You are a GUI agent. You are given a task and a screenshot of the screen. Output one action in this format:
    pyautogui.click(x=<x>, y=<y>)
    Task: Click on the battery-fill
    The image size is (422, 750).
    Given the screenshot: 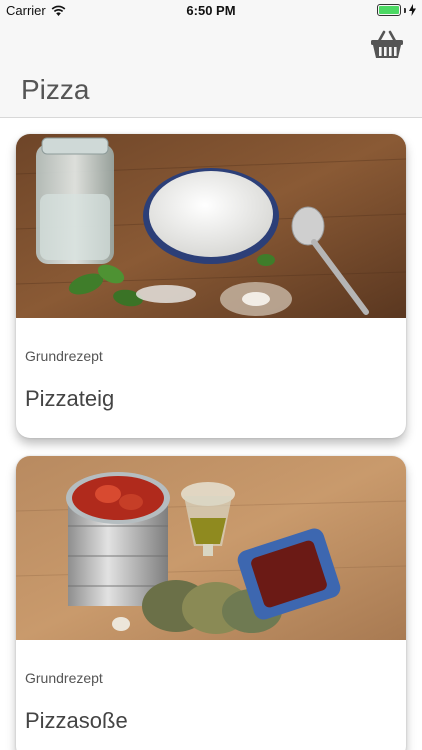 What is the action you would take?
    pyautogui.click(x=389, y=10)
    